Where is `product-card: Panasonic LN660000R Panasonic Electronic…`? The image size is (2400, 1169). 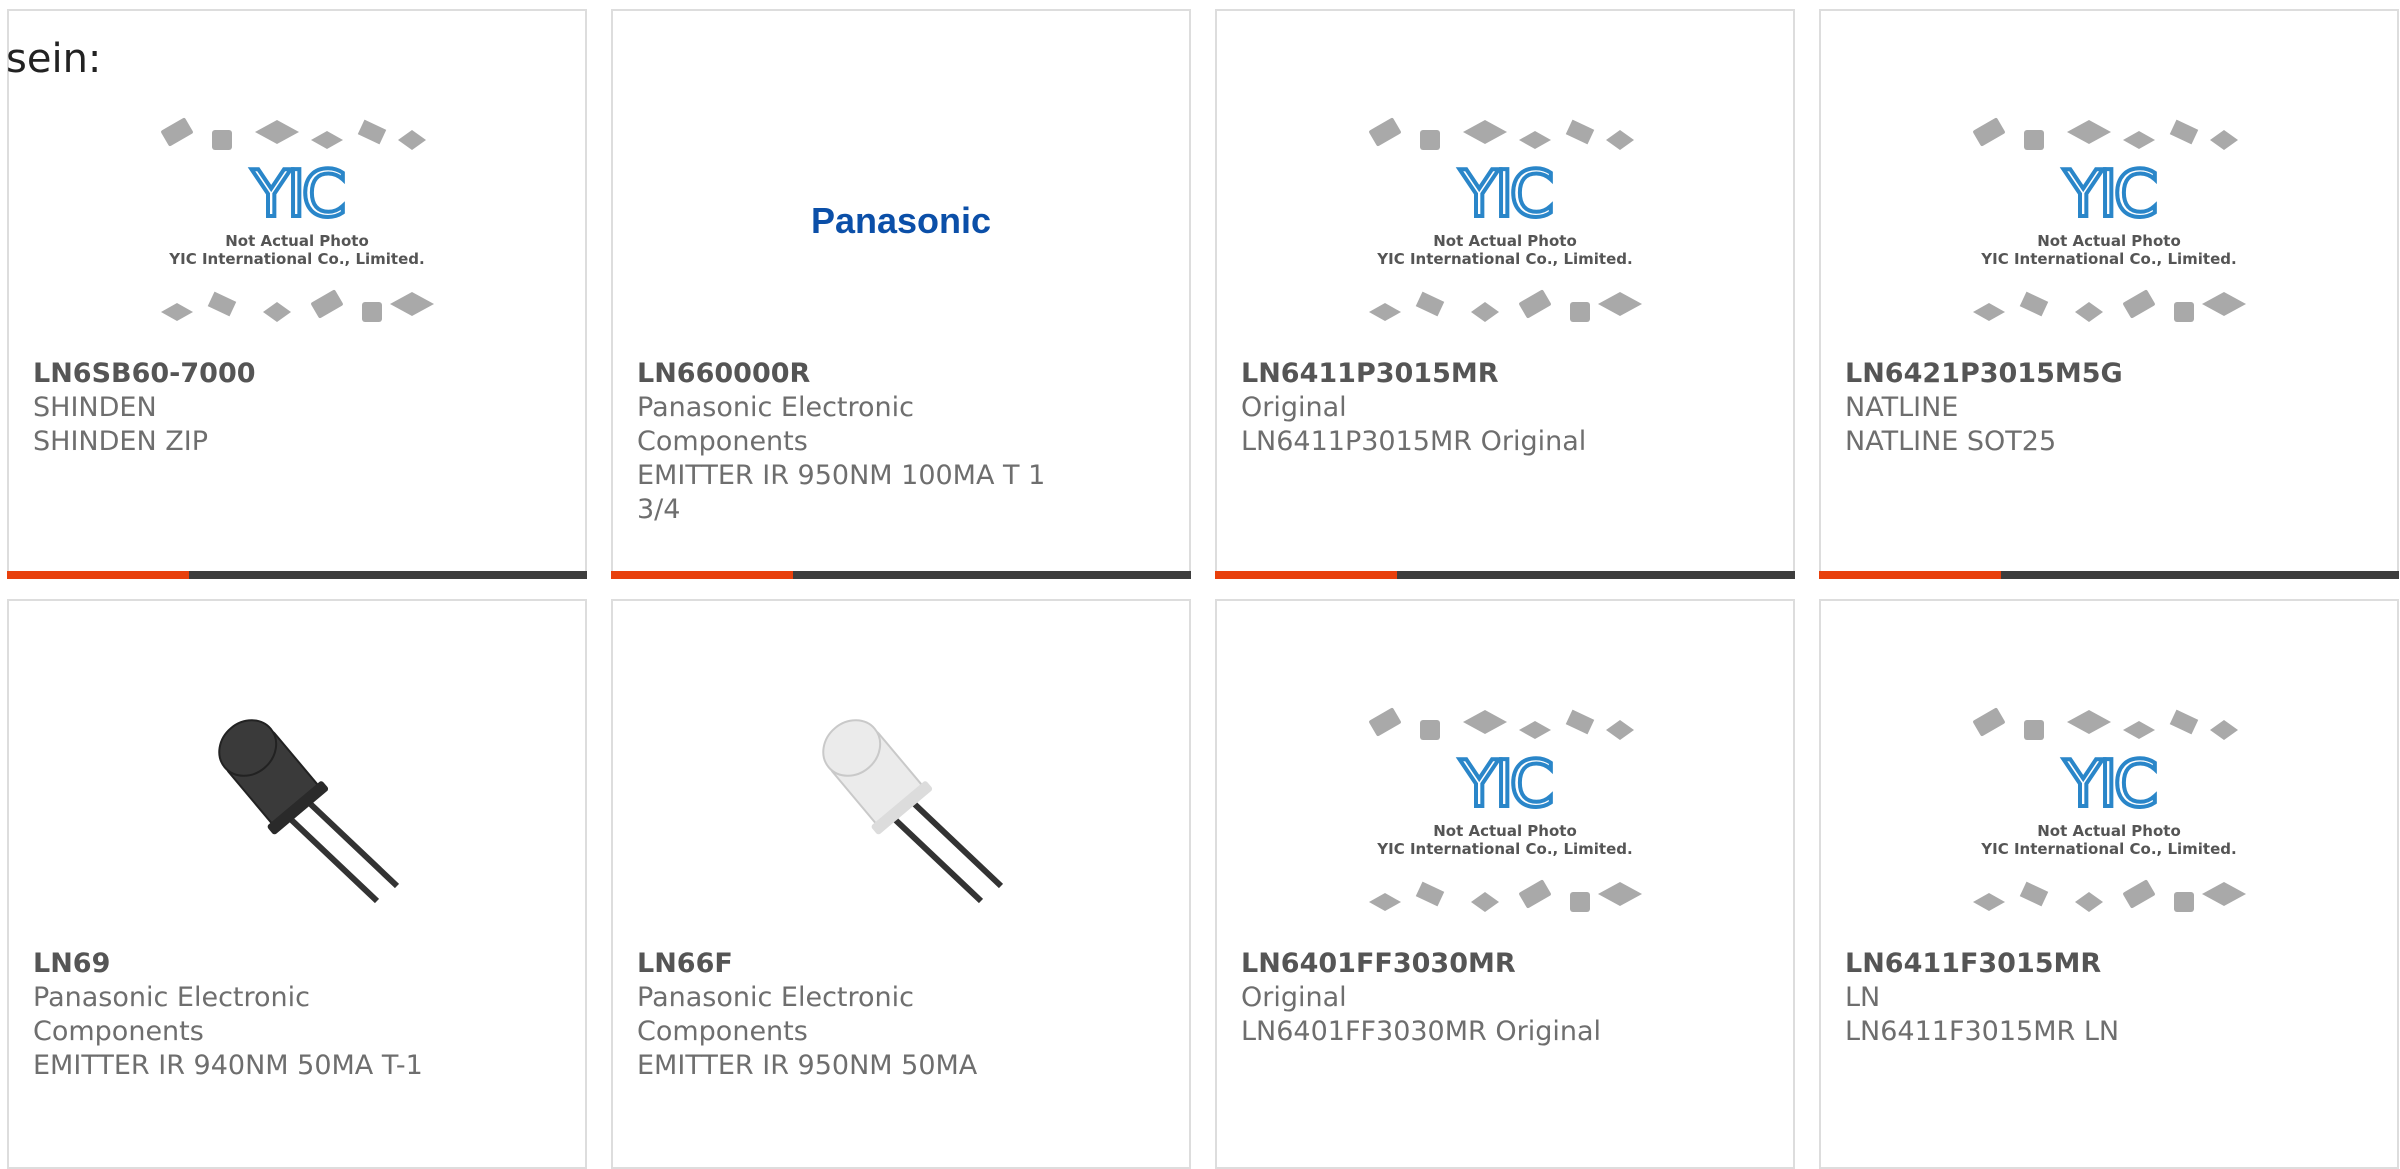 product-card: Panasonic LN660000R Panasonic Electronic… is located at coordinates (901, 294).